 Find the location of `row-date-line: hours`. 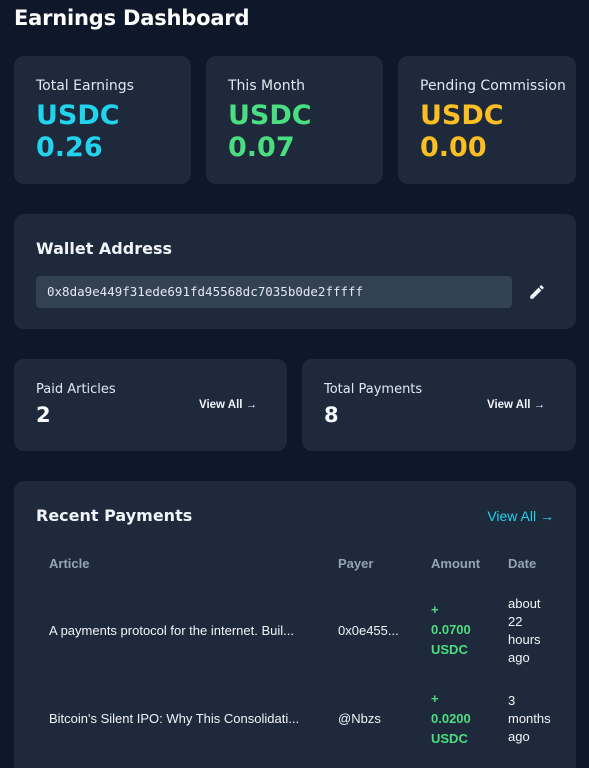

row-date-line: hours is located at coordinates (524, 639).